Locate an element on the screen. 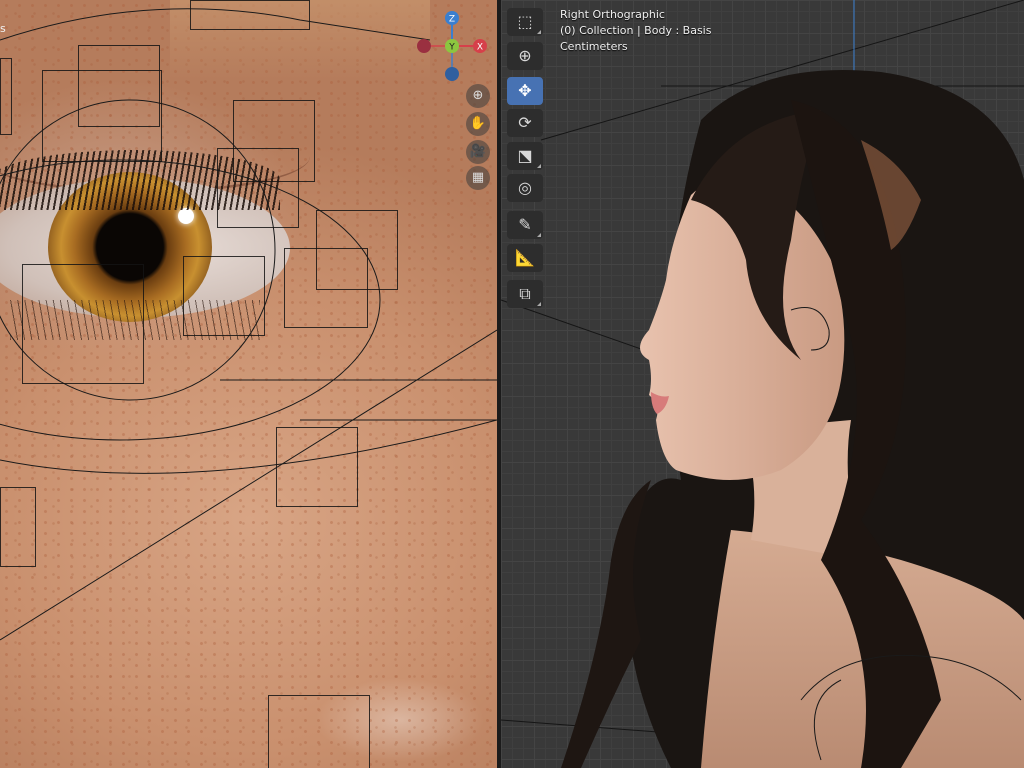 Image resolution: width=1024 pixels, height=768 pixels. grid-icon: ▦ is located at coordinates (478, 178).